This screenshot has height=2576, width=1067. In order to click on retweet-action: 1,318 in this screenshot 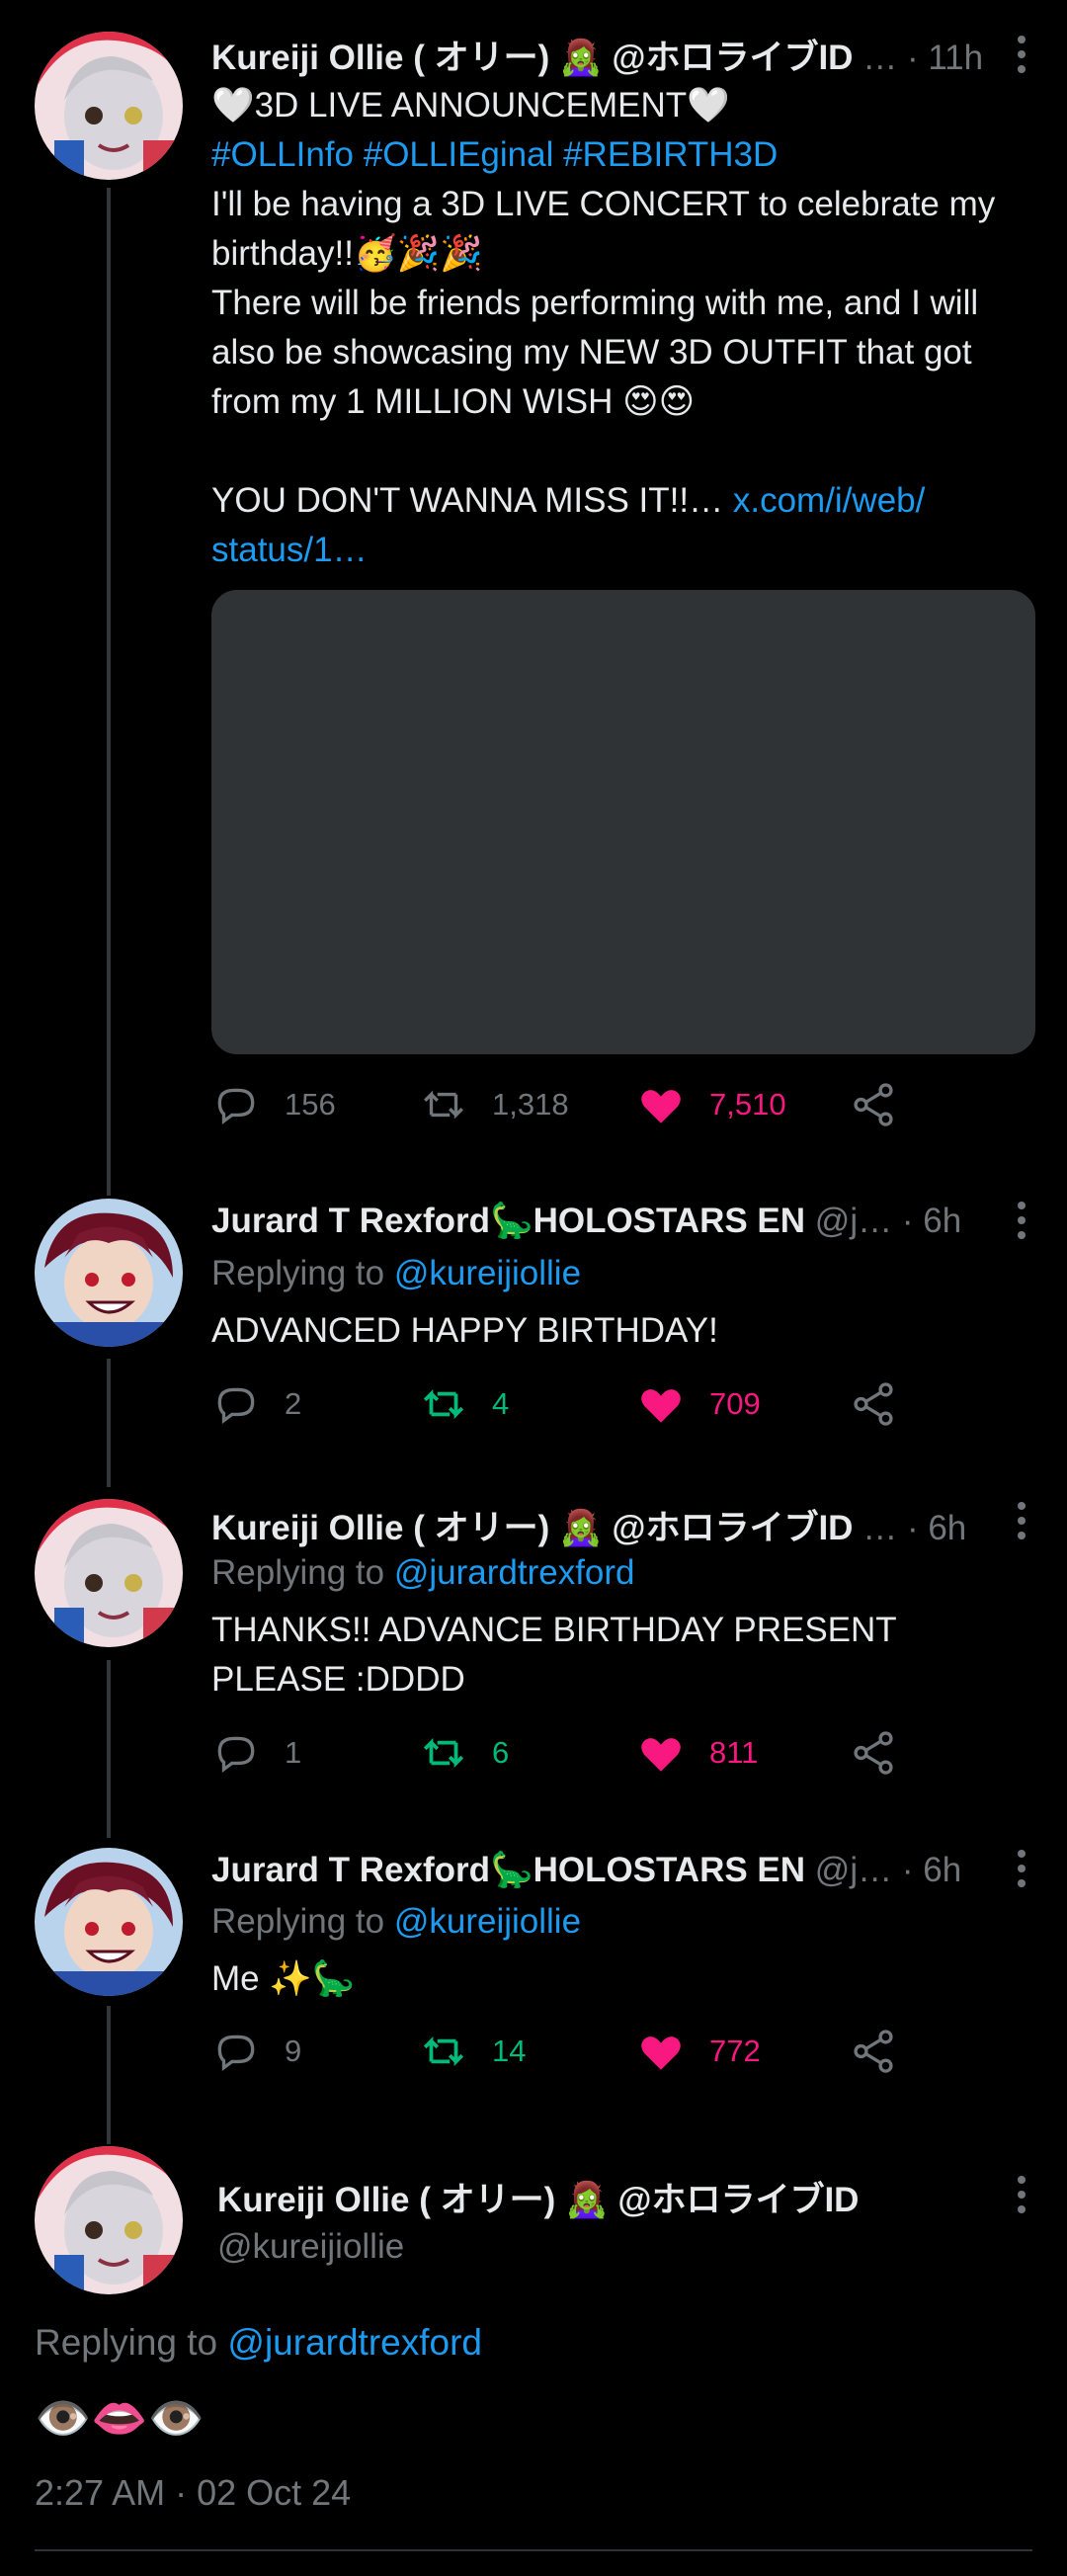, I will do `click(494, 1104)`.